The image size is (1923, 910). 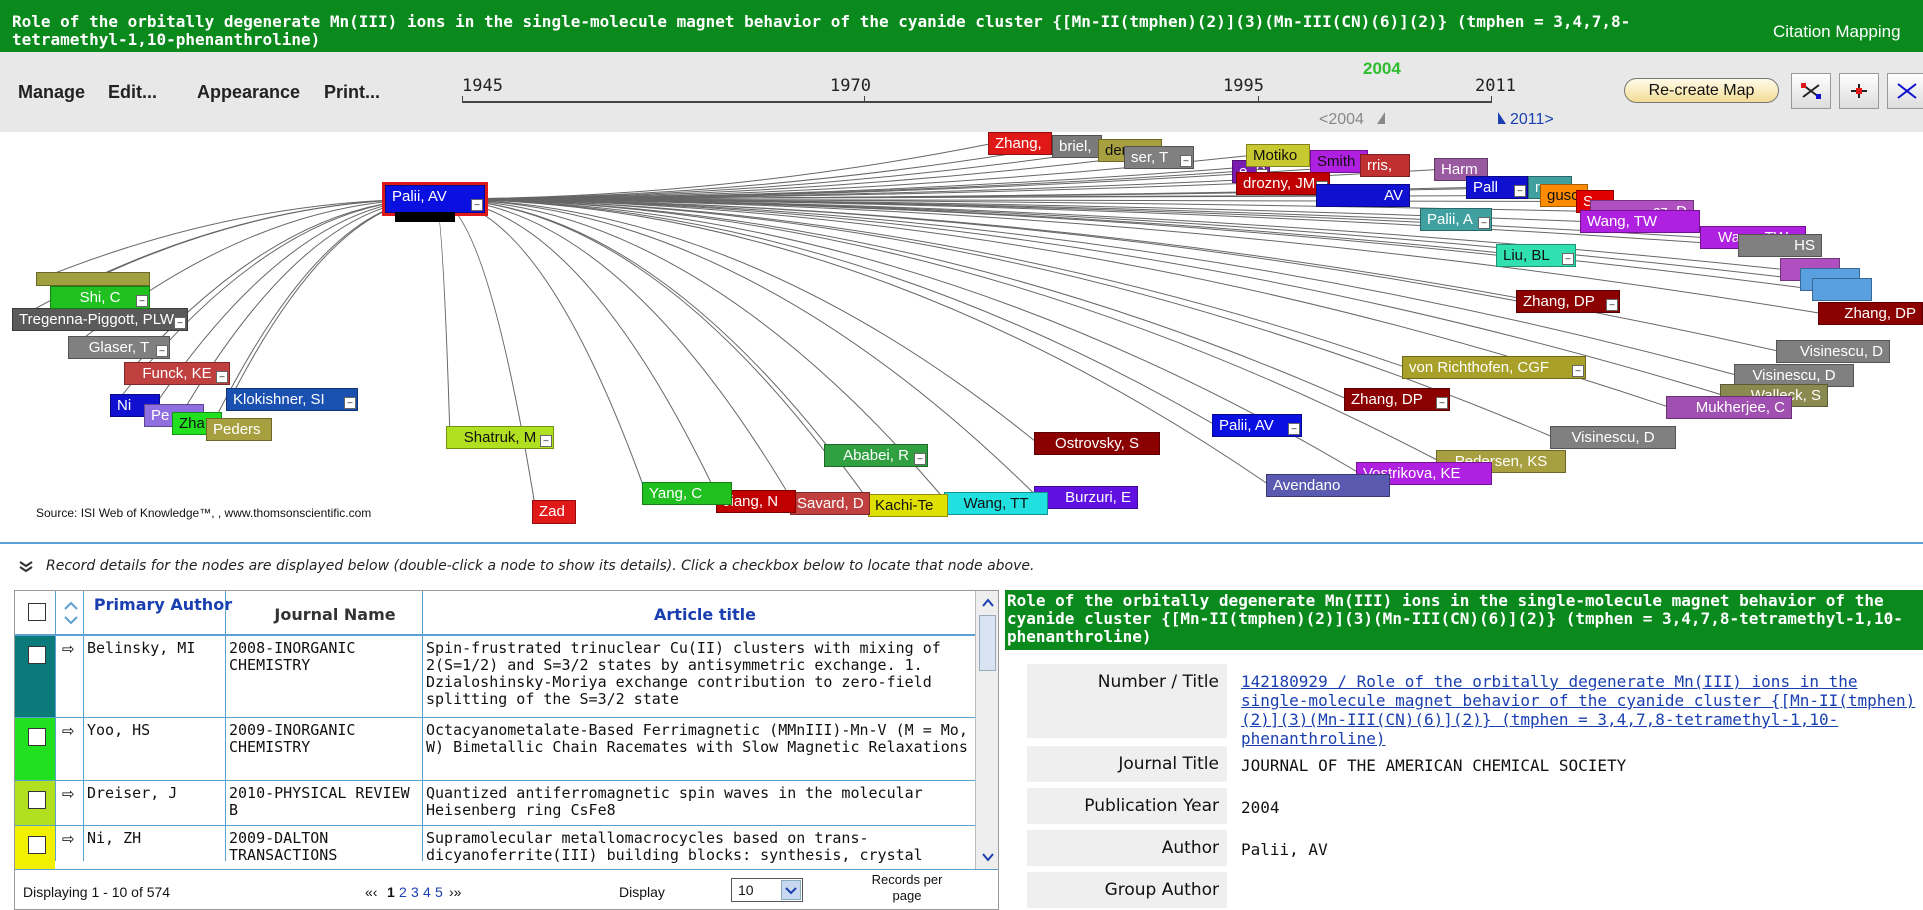 What do you see at coordinates (908, 505) in the screenshot?
I see `map-node: Kachi-Te` at bounding box center [908, 505].